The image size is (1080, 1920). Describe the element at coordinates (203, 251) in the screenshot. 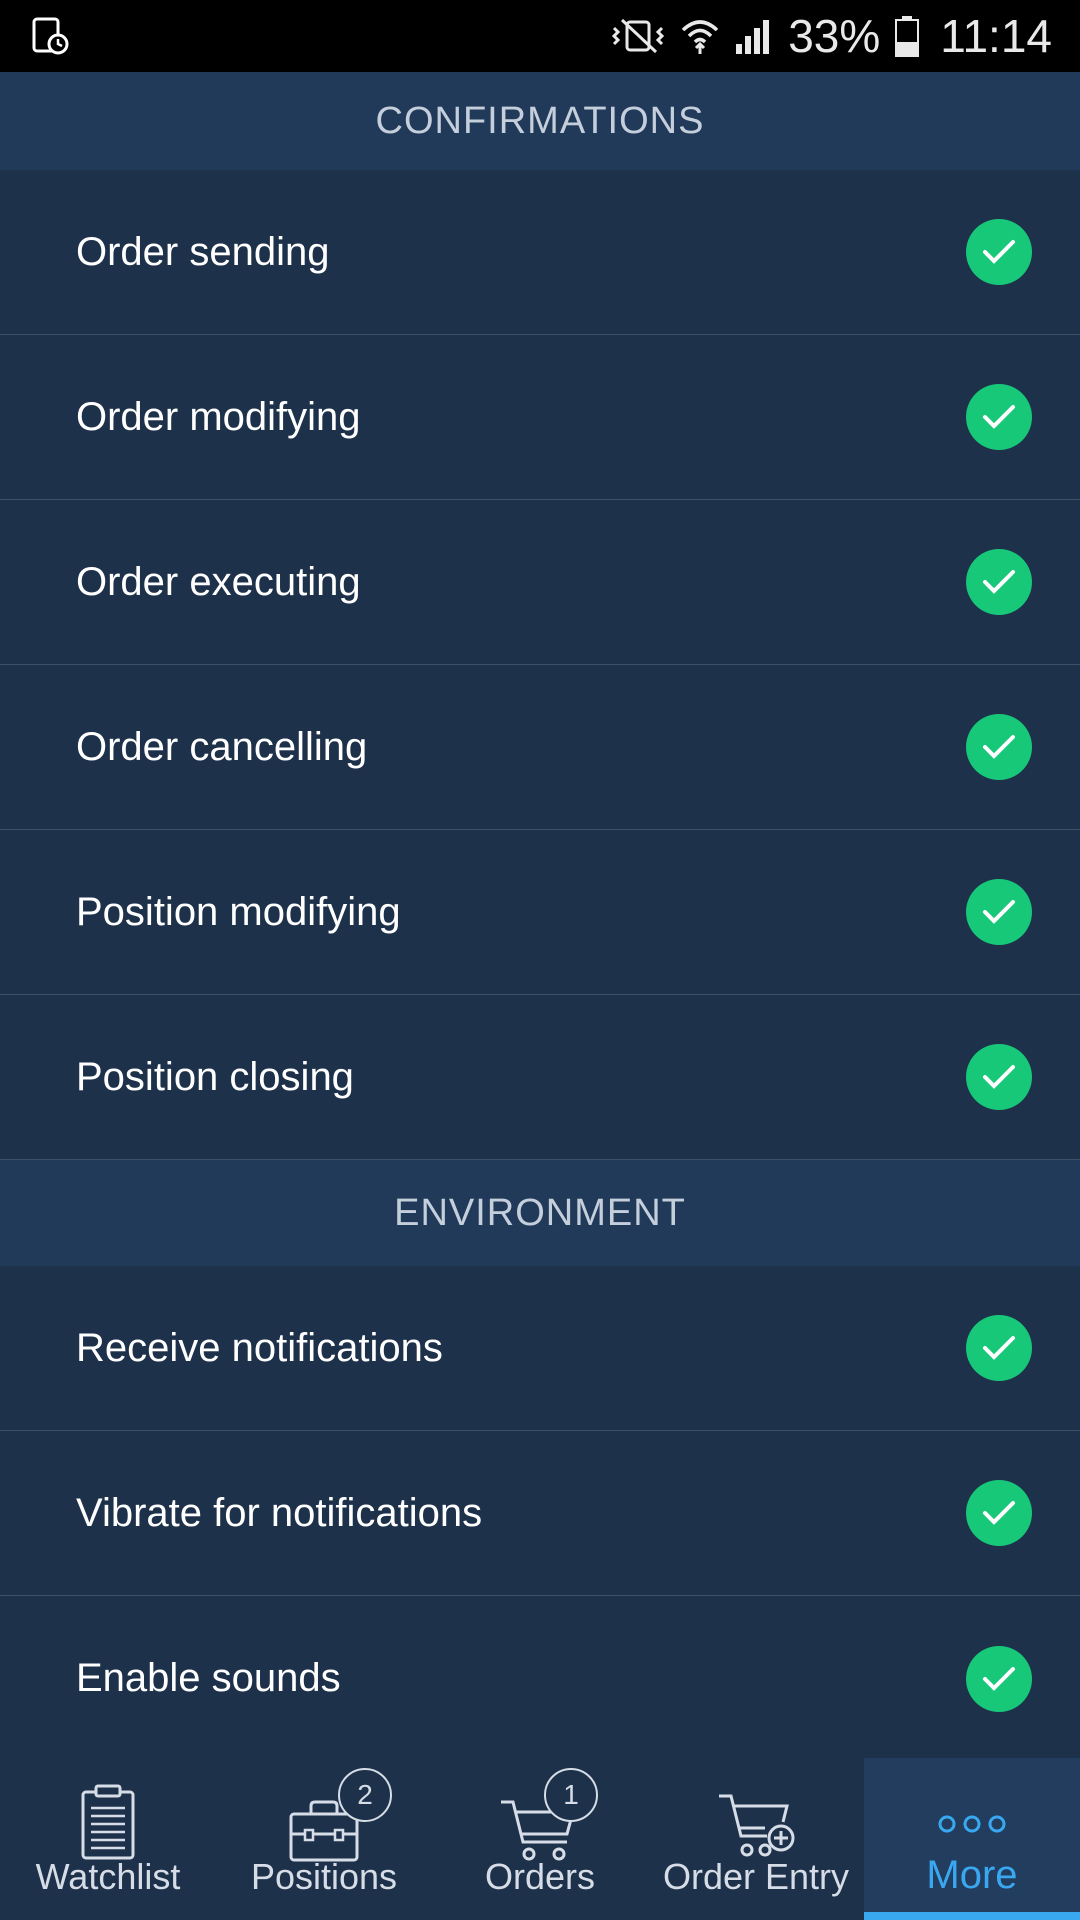

I see `setting-label: Order sending` at that location.